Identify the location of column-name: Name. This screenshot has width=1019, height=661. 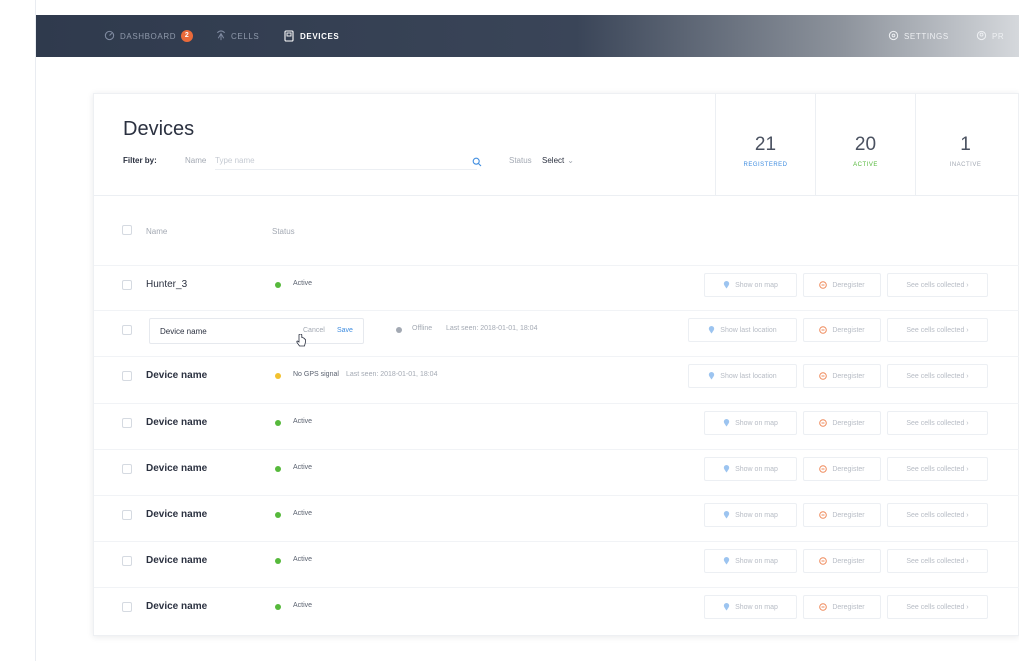
(157, 231).